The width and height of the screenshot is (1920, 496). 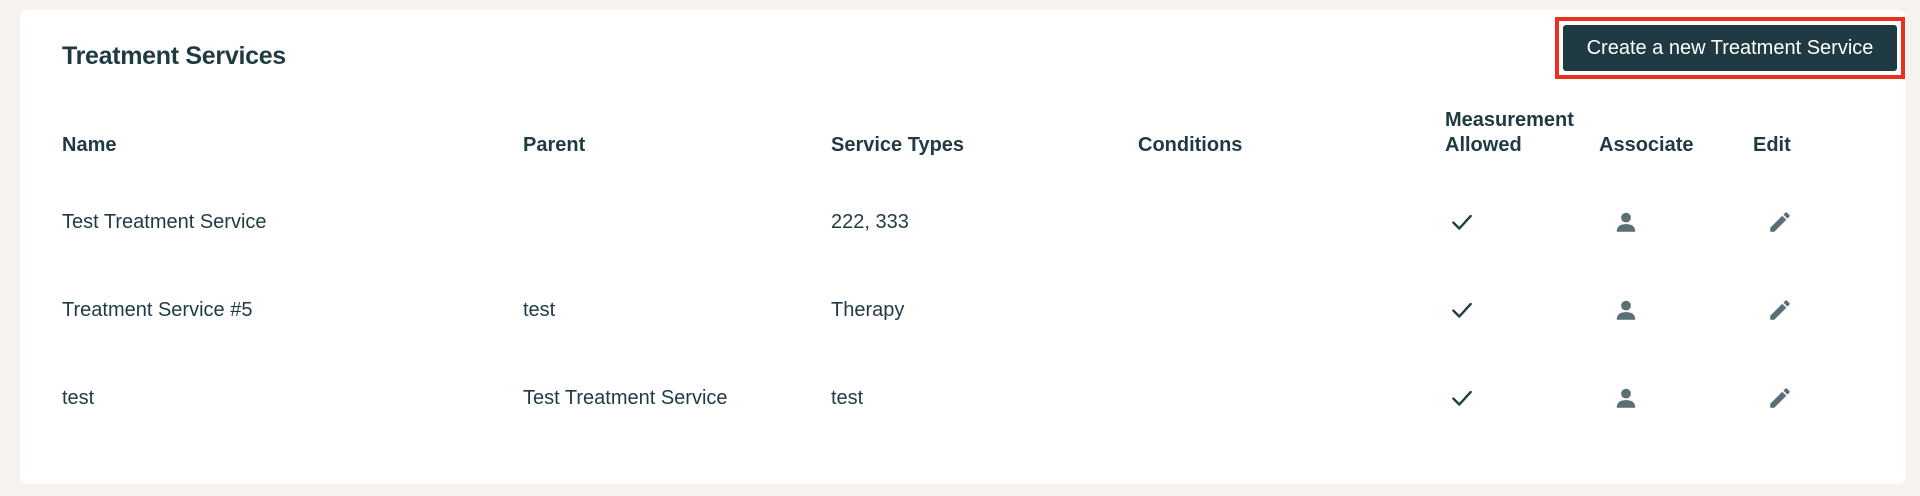 I want to click on column-header-measurement-allowed: Measurement Allowed, so click(x=1515, y=133).